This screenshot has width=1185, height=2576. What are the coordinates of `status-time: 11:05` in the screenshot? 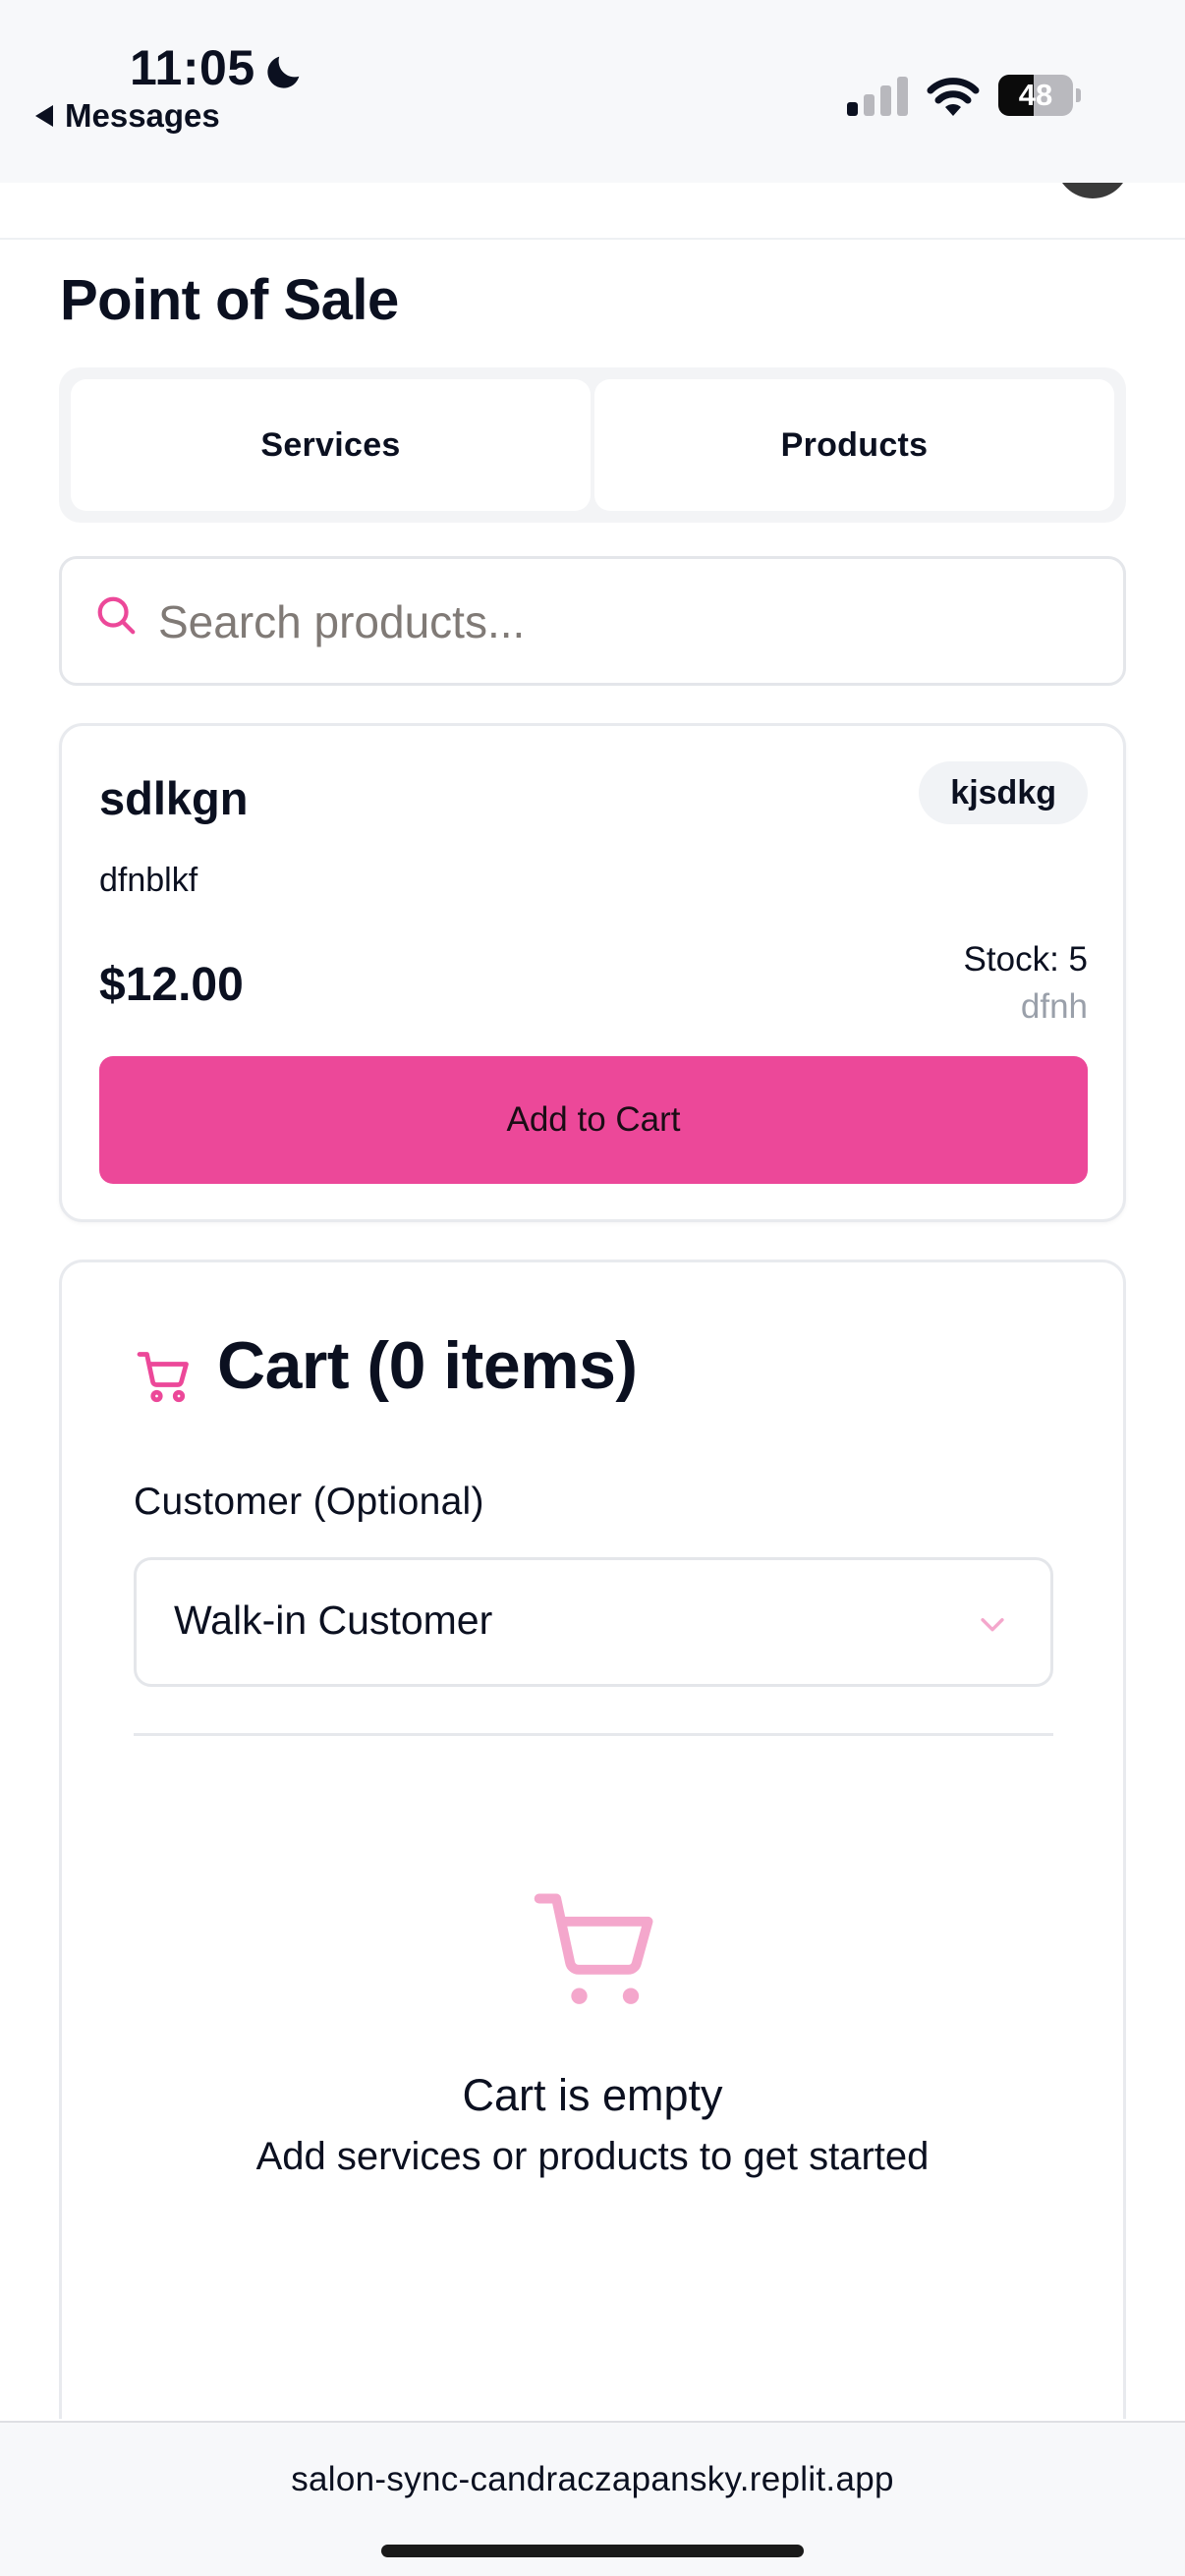 It's located at (193, 67).